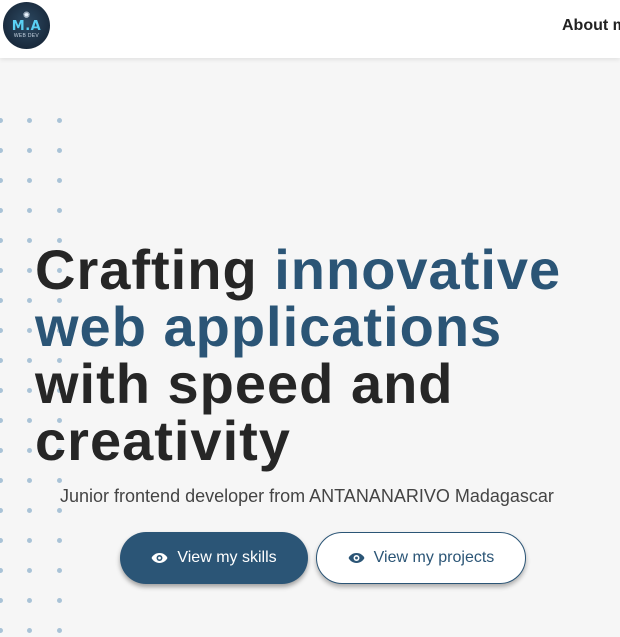 The image size is (620, 637). I want to click on nav-link-about: About m, so click(591, 26).